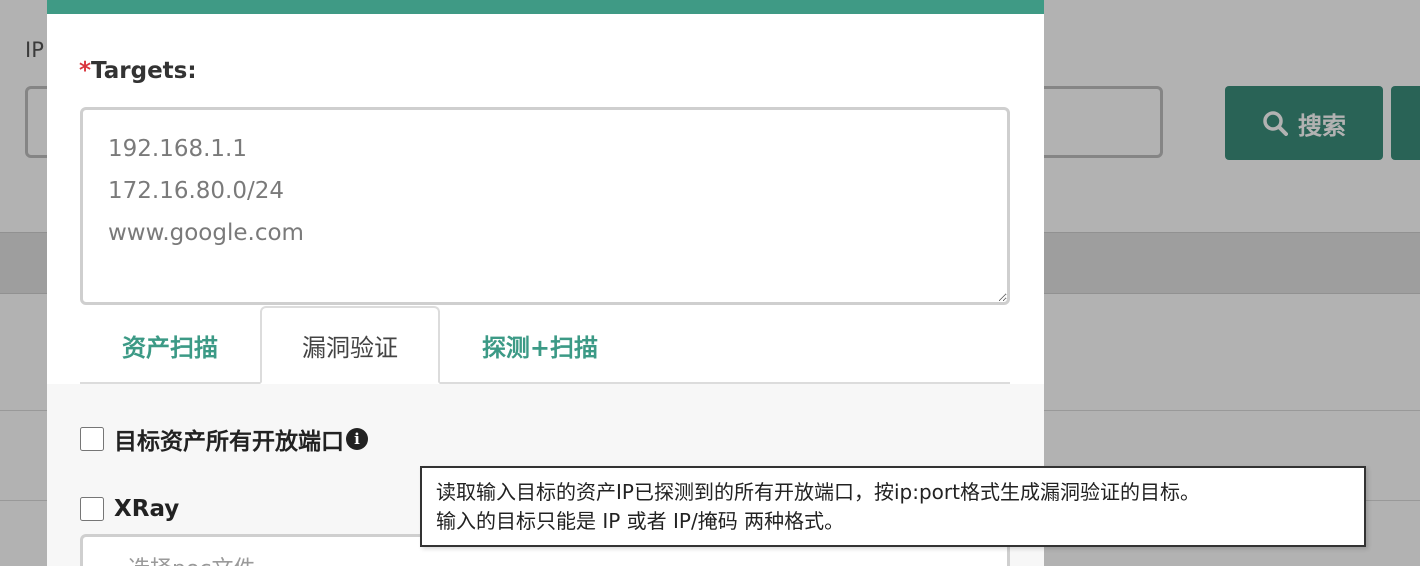 The image size is (1420, 566). What do you see at coordinates (92, 439) in the screenshot?
I see `all-open-ports-checkbox` at bounding box center [92, 439].